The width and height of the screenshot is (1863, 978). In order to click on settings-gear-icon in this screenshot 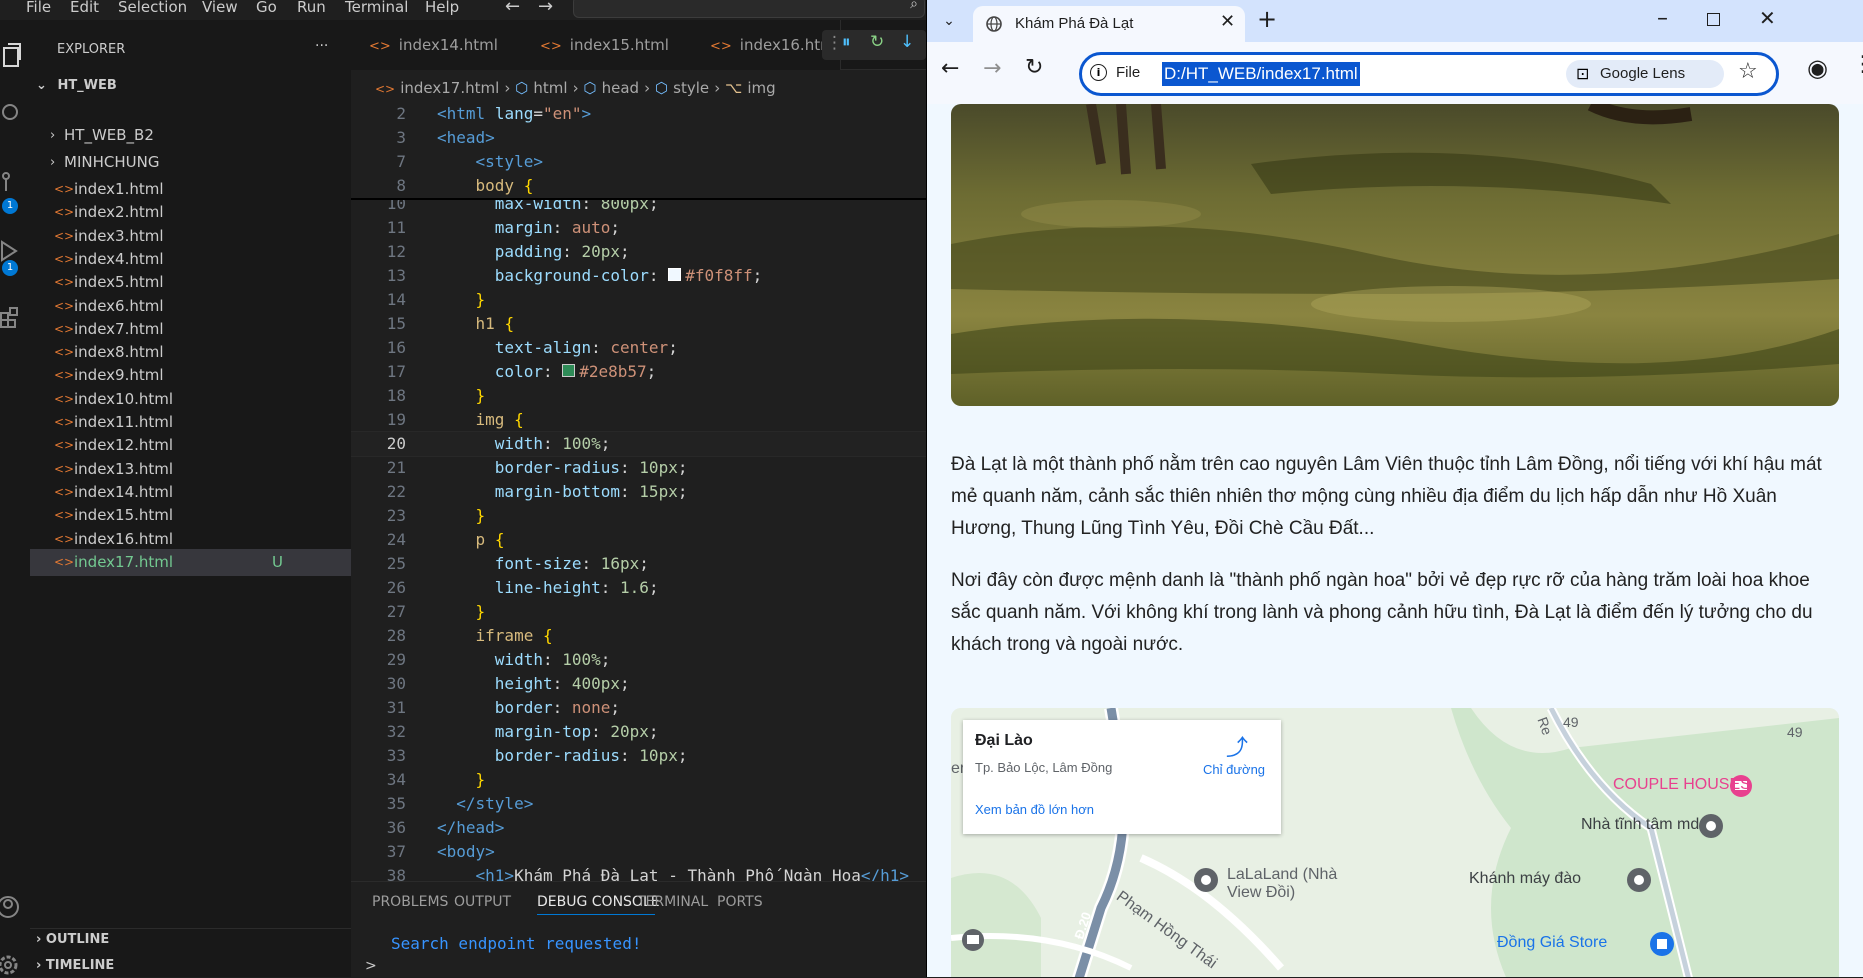, I will do `click(11, 965)`.